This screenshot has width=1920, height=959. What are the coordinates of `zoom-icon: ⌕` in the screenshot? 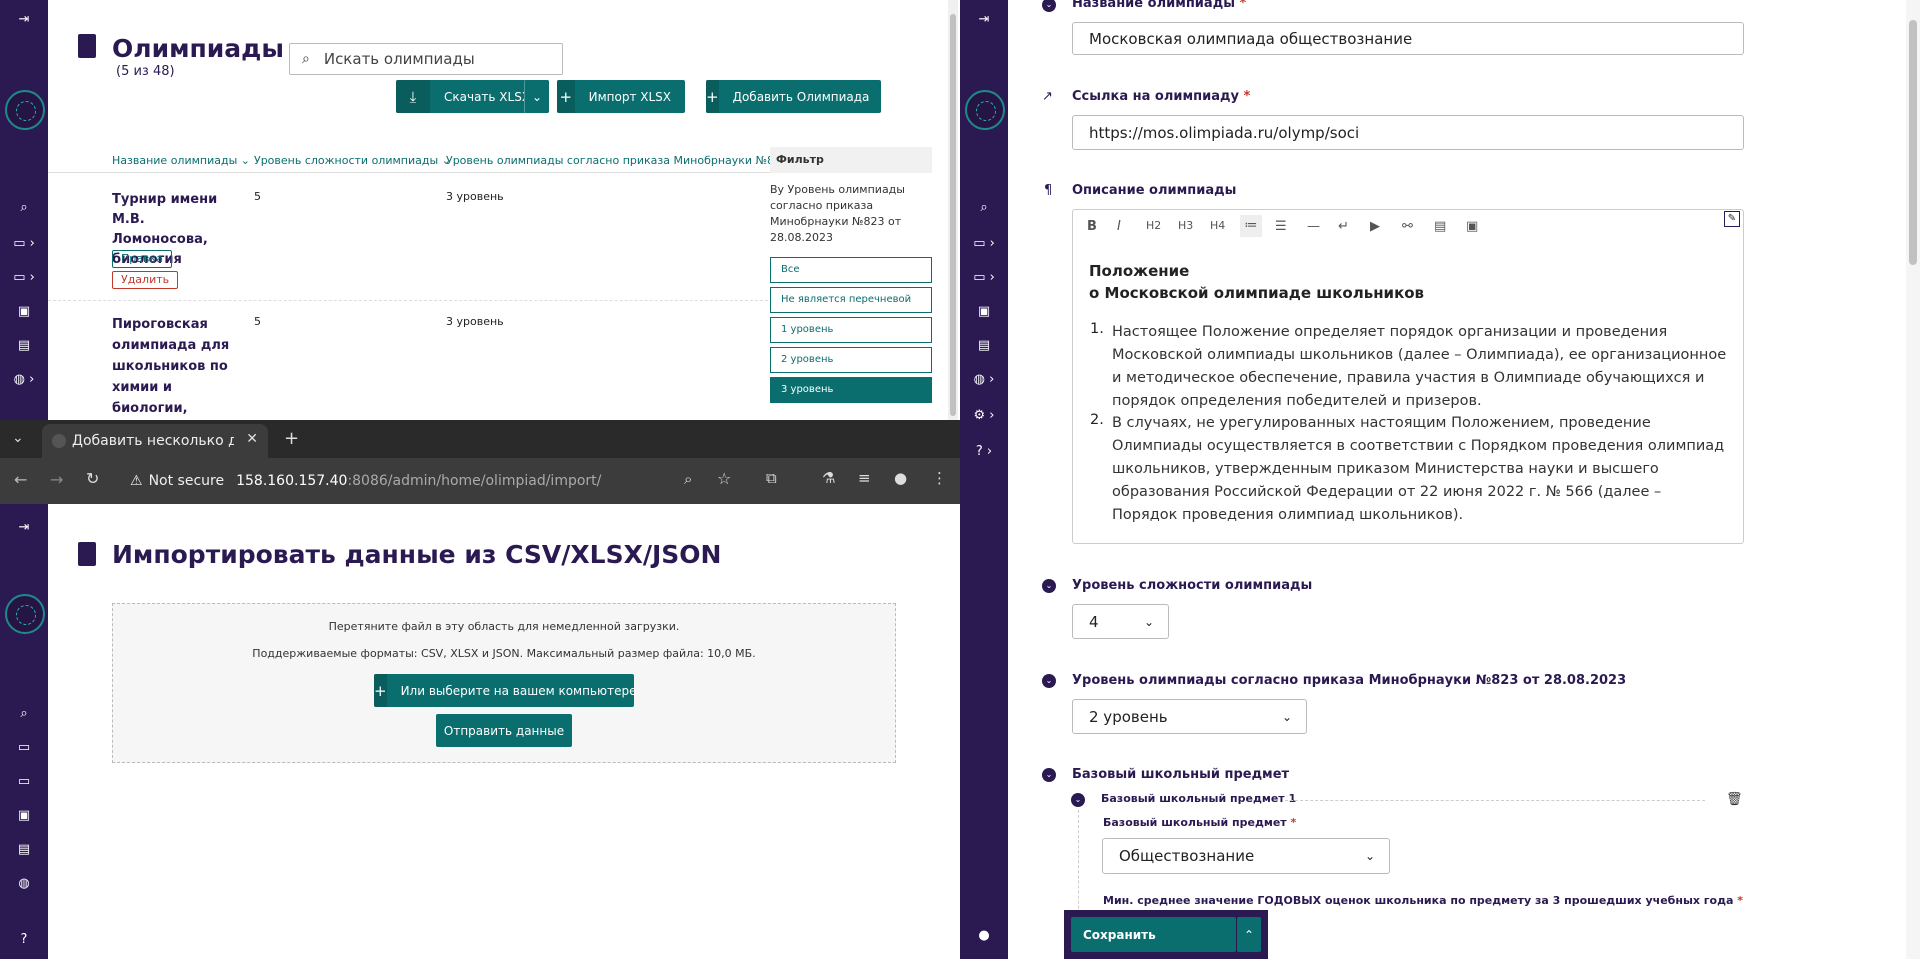 It's located at (688, 479).